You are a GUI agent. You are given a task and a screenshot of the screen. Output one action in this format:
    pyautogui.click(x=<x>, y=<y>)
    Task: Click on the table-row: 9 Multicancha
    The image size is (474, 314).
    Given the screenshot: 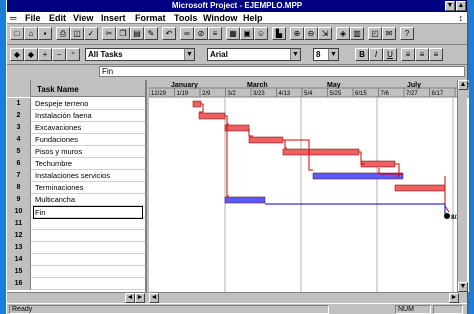 What is the action you would take?
    pyautogui.click(x=76, y=200)
    